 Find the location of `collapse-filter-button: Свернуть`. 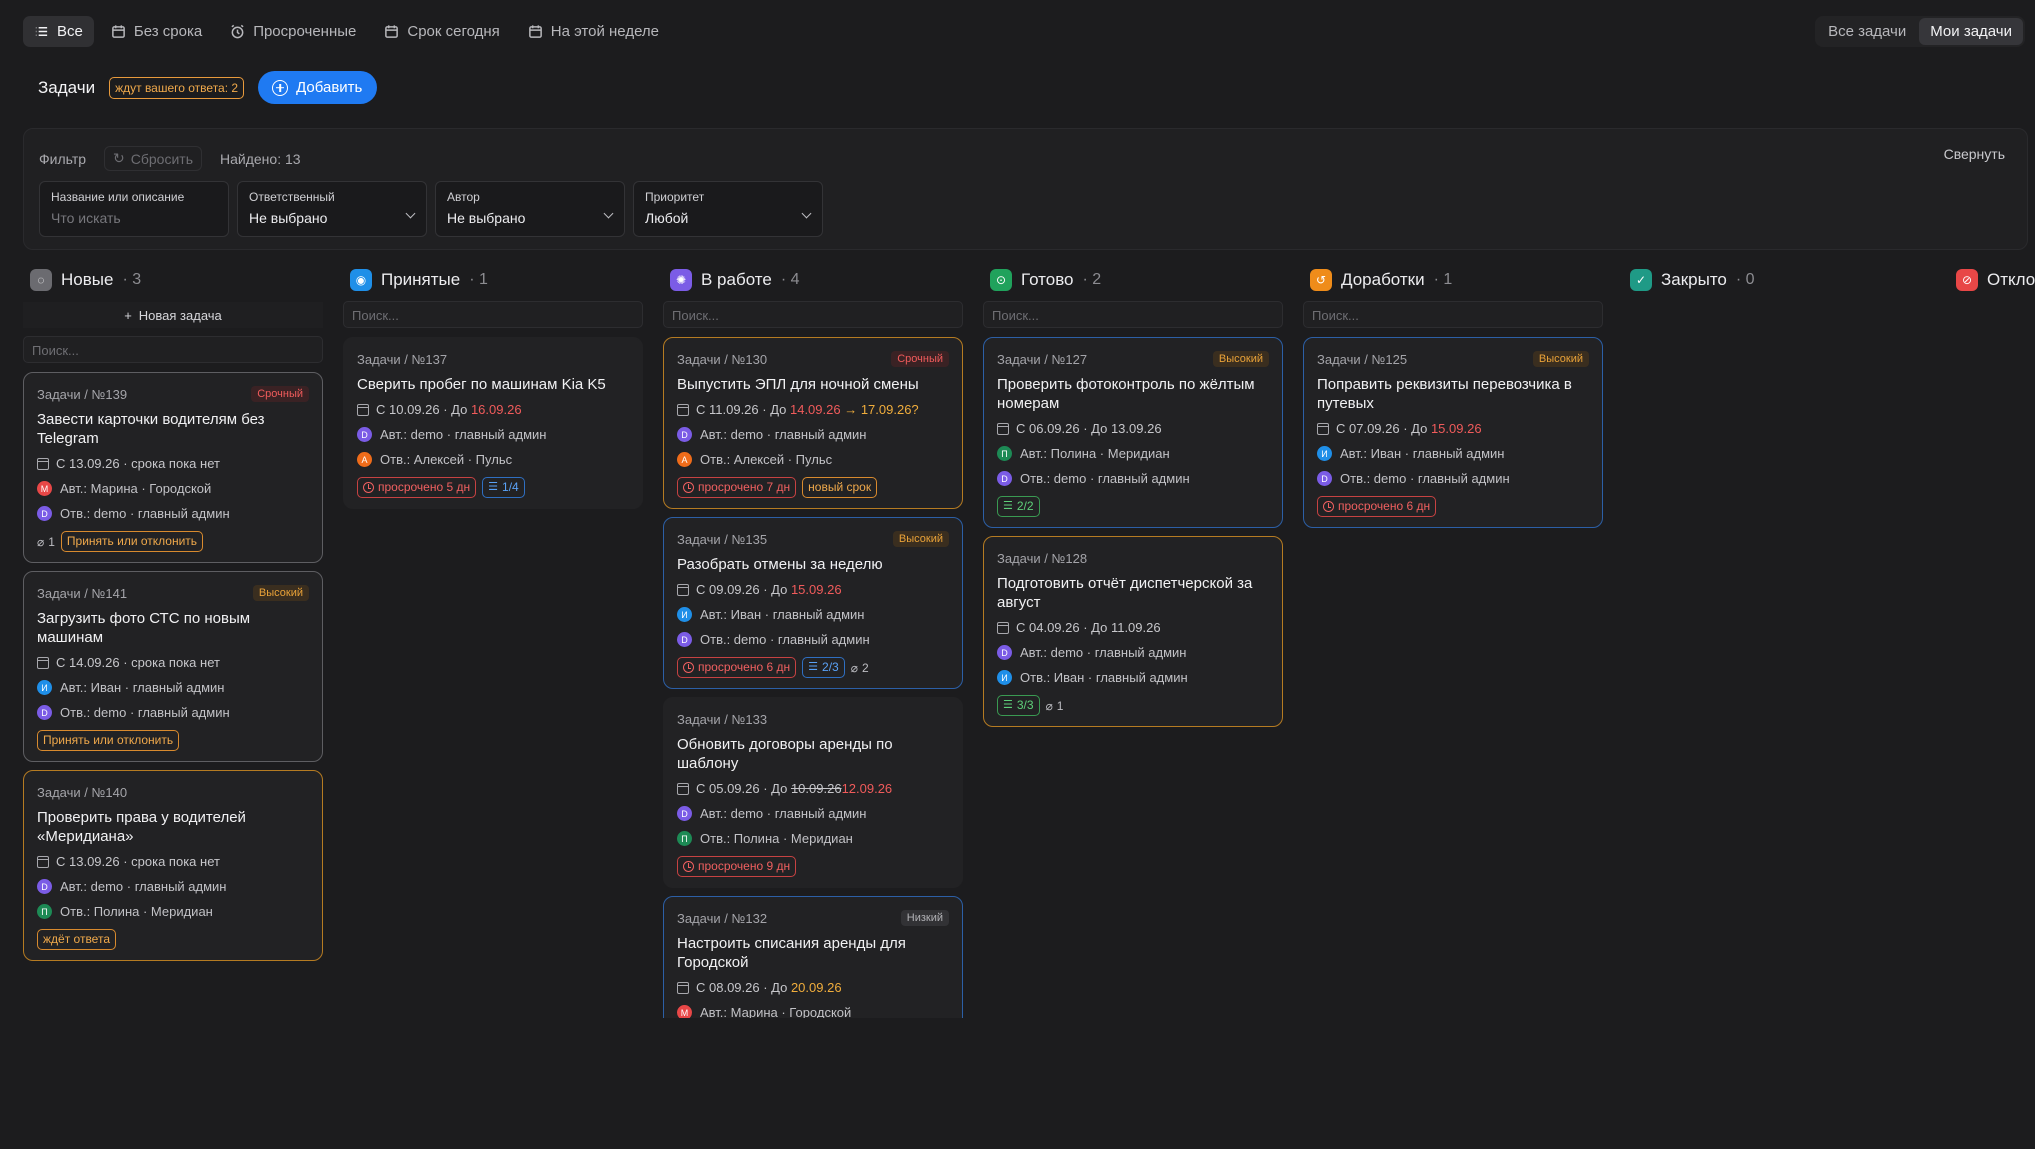

collapse-filter-button: Свернуть is located at coordinates (1974, 154).